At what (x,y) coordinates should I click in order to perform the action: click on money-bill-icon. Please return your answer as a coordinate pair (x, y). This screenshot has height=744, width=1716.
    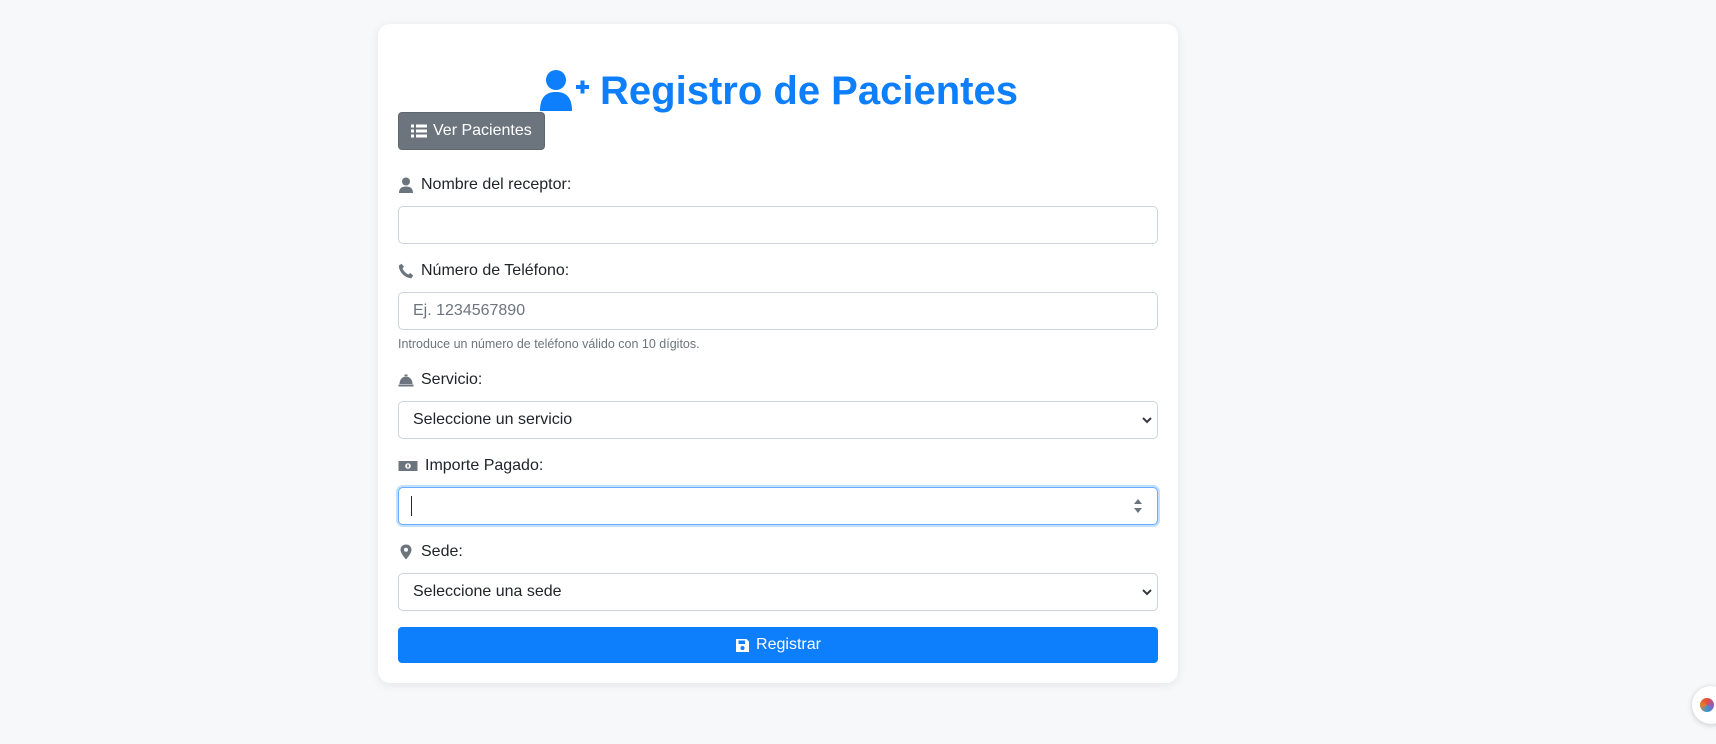
    Looking at the image, I should click on (408, 466).